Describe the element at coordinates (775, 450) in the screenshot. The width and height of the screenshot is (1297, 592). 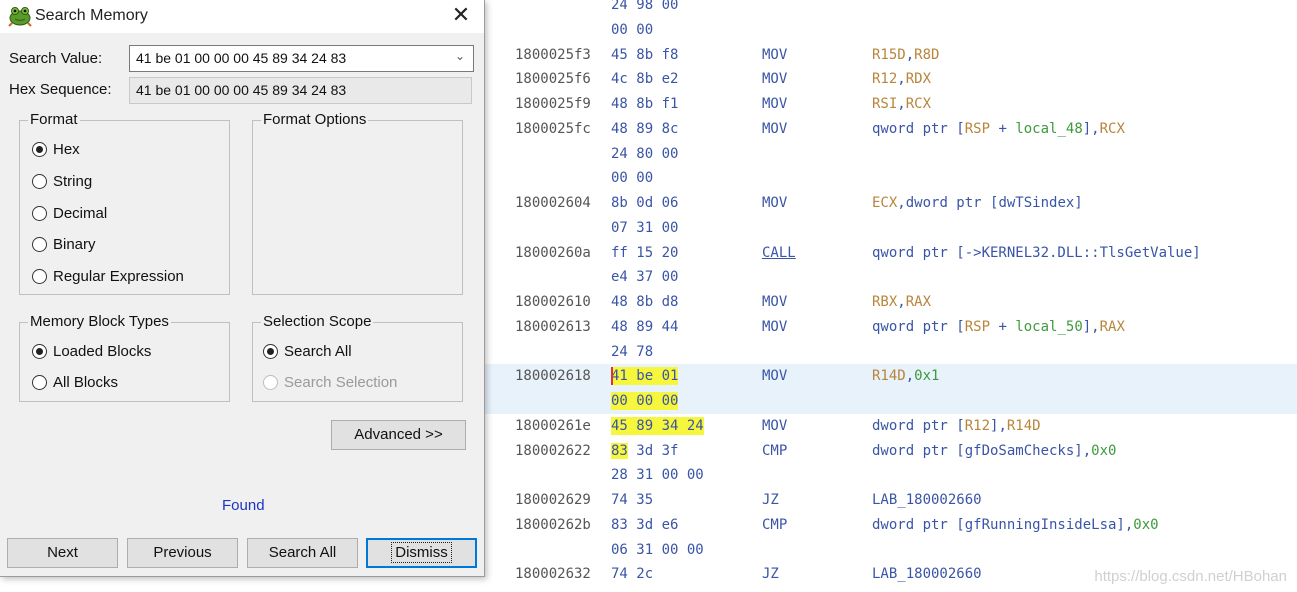
I see `listing-mnemonic: CMP` at that location.